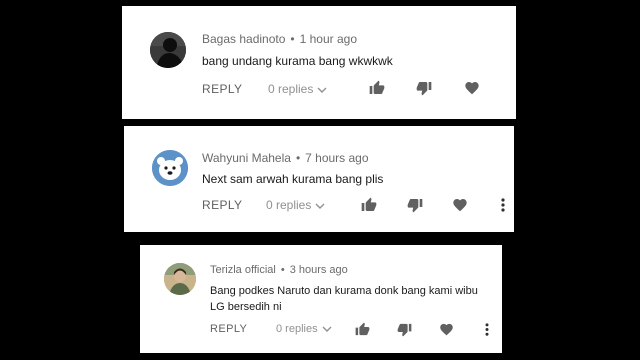 Image resolution: width=640 pixels, height=360 pixels. I want to click on silhouette-avatar-icon, so click(168, 50).